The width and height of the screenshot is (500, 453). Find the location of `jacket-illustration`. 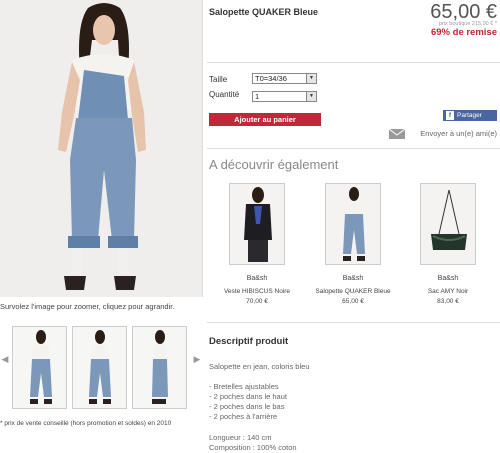

jacket-illustration is located at coordinates (258, 224).